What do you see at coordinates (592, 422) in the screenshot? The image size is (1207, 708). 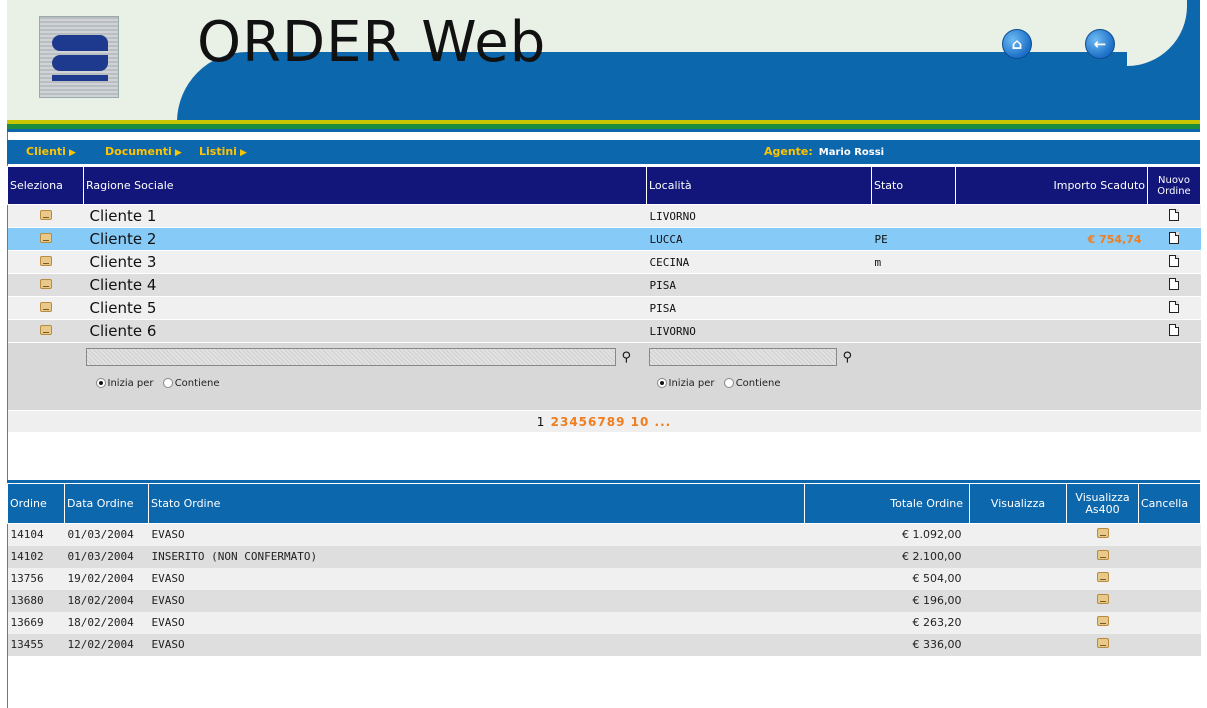 I see `page-link: 6` at bounding box center [592, 422].